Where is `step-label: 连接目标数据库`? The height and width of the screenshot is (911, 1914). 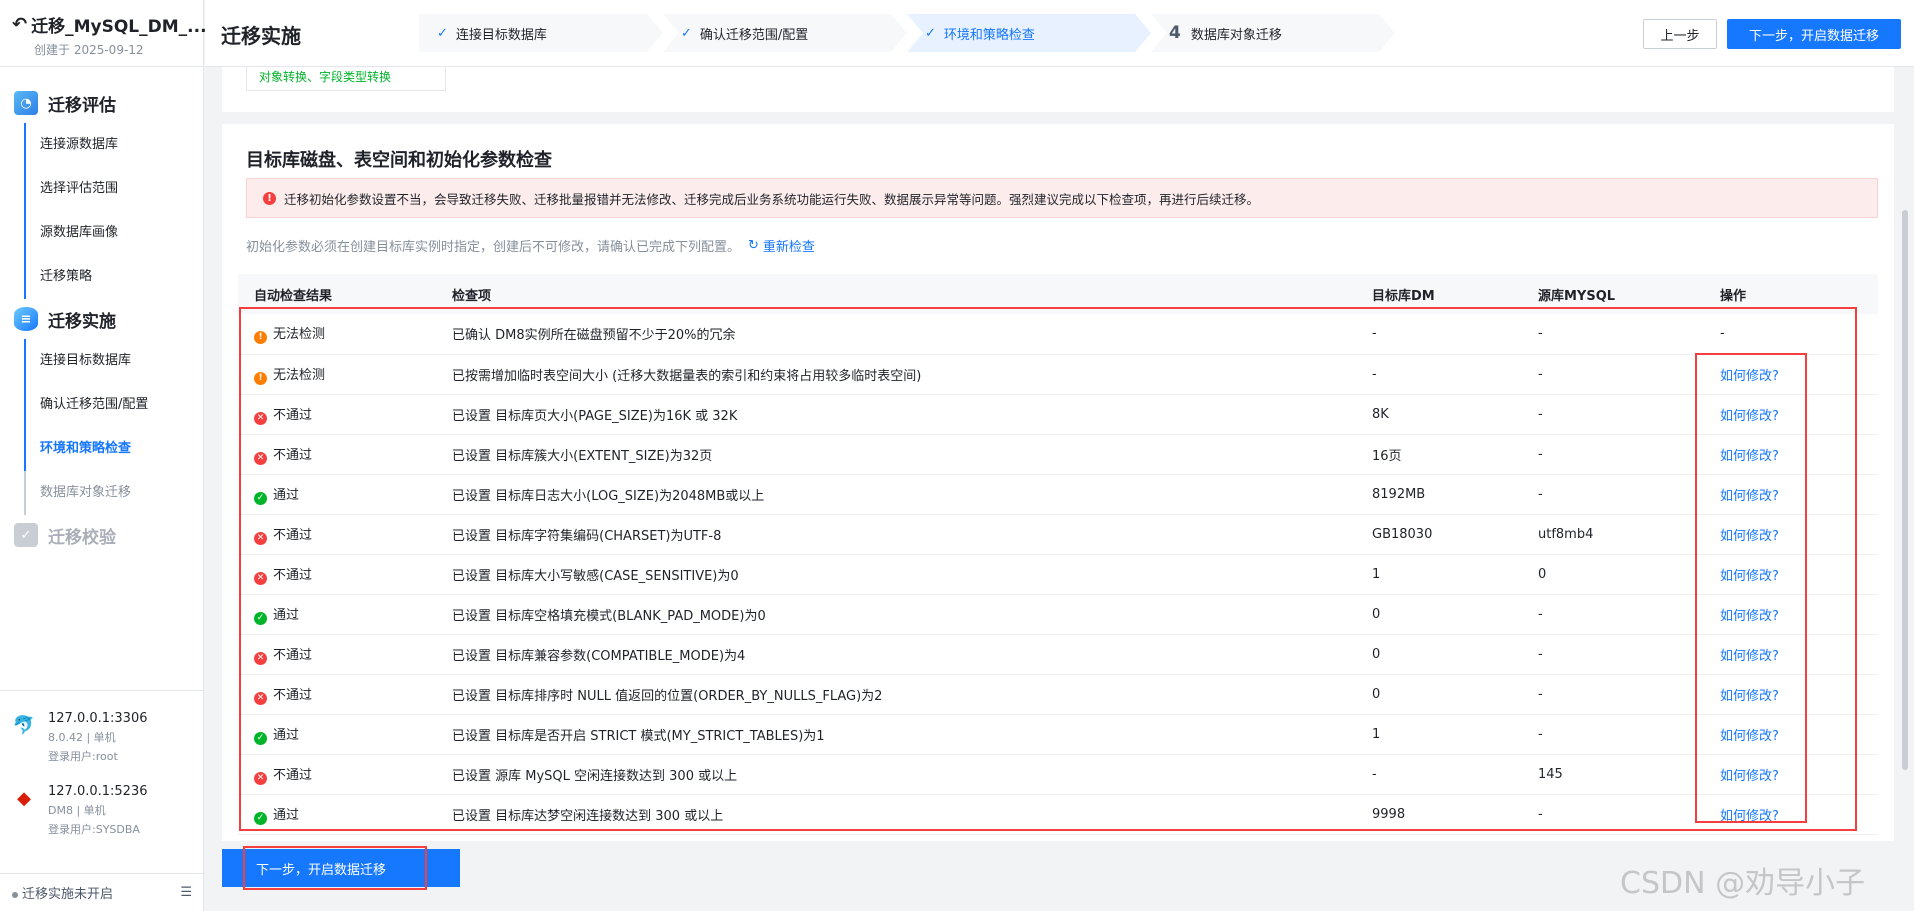 step-label: 连接目标数据库 is located at coordinates (501, 35).